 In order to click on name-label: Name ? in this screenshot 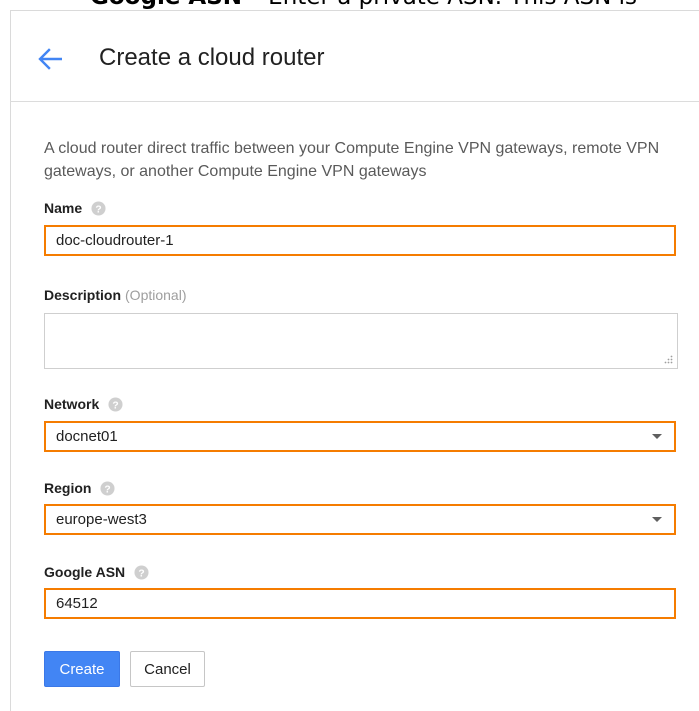, I will do `click(75, 208)`.